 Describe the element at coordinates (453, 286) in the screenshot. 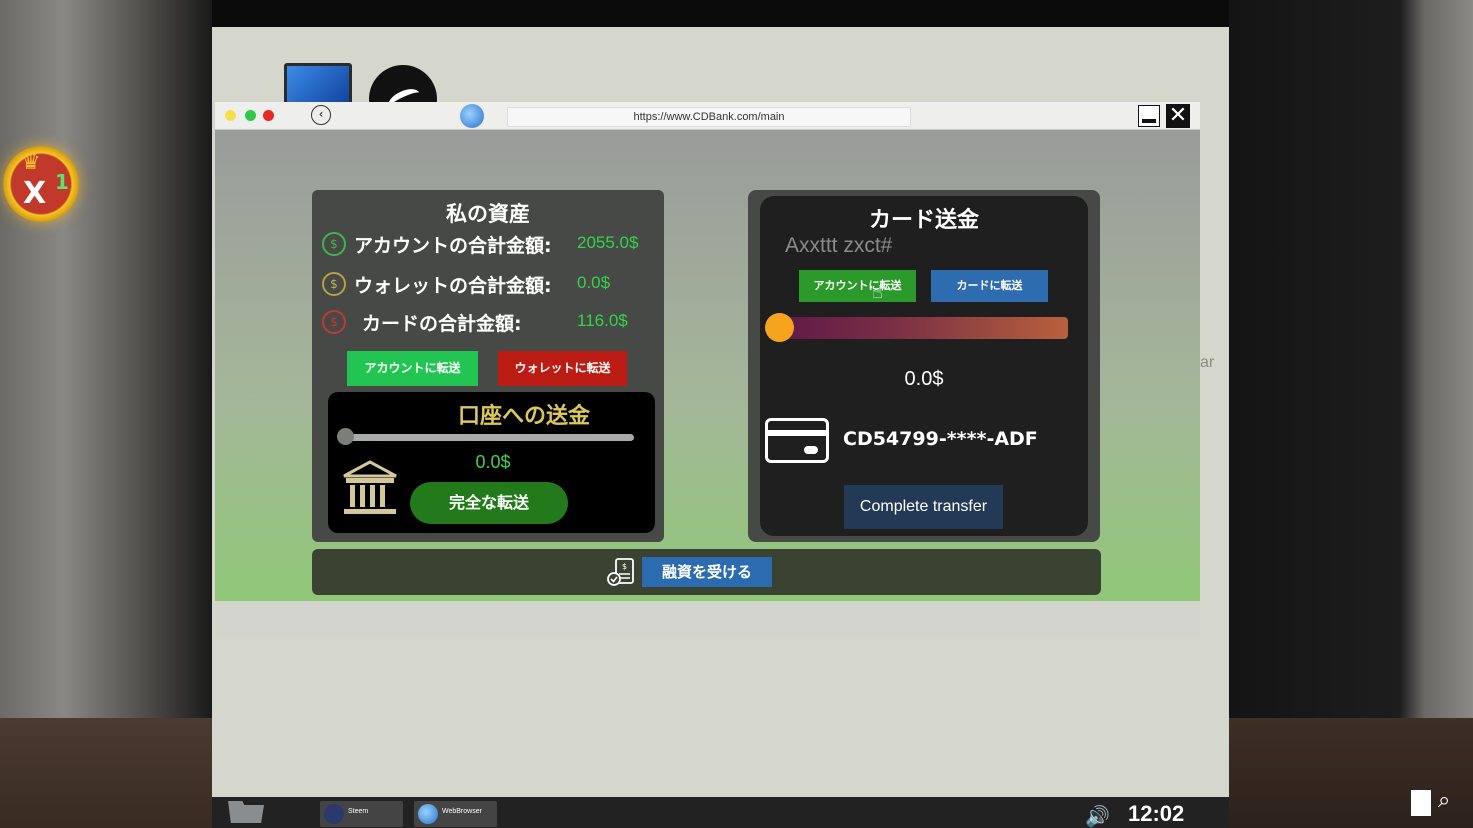

I see `wallet-total-label: ウォレットの合計金額:` at that location.